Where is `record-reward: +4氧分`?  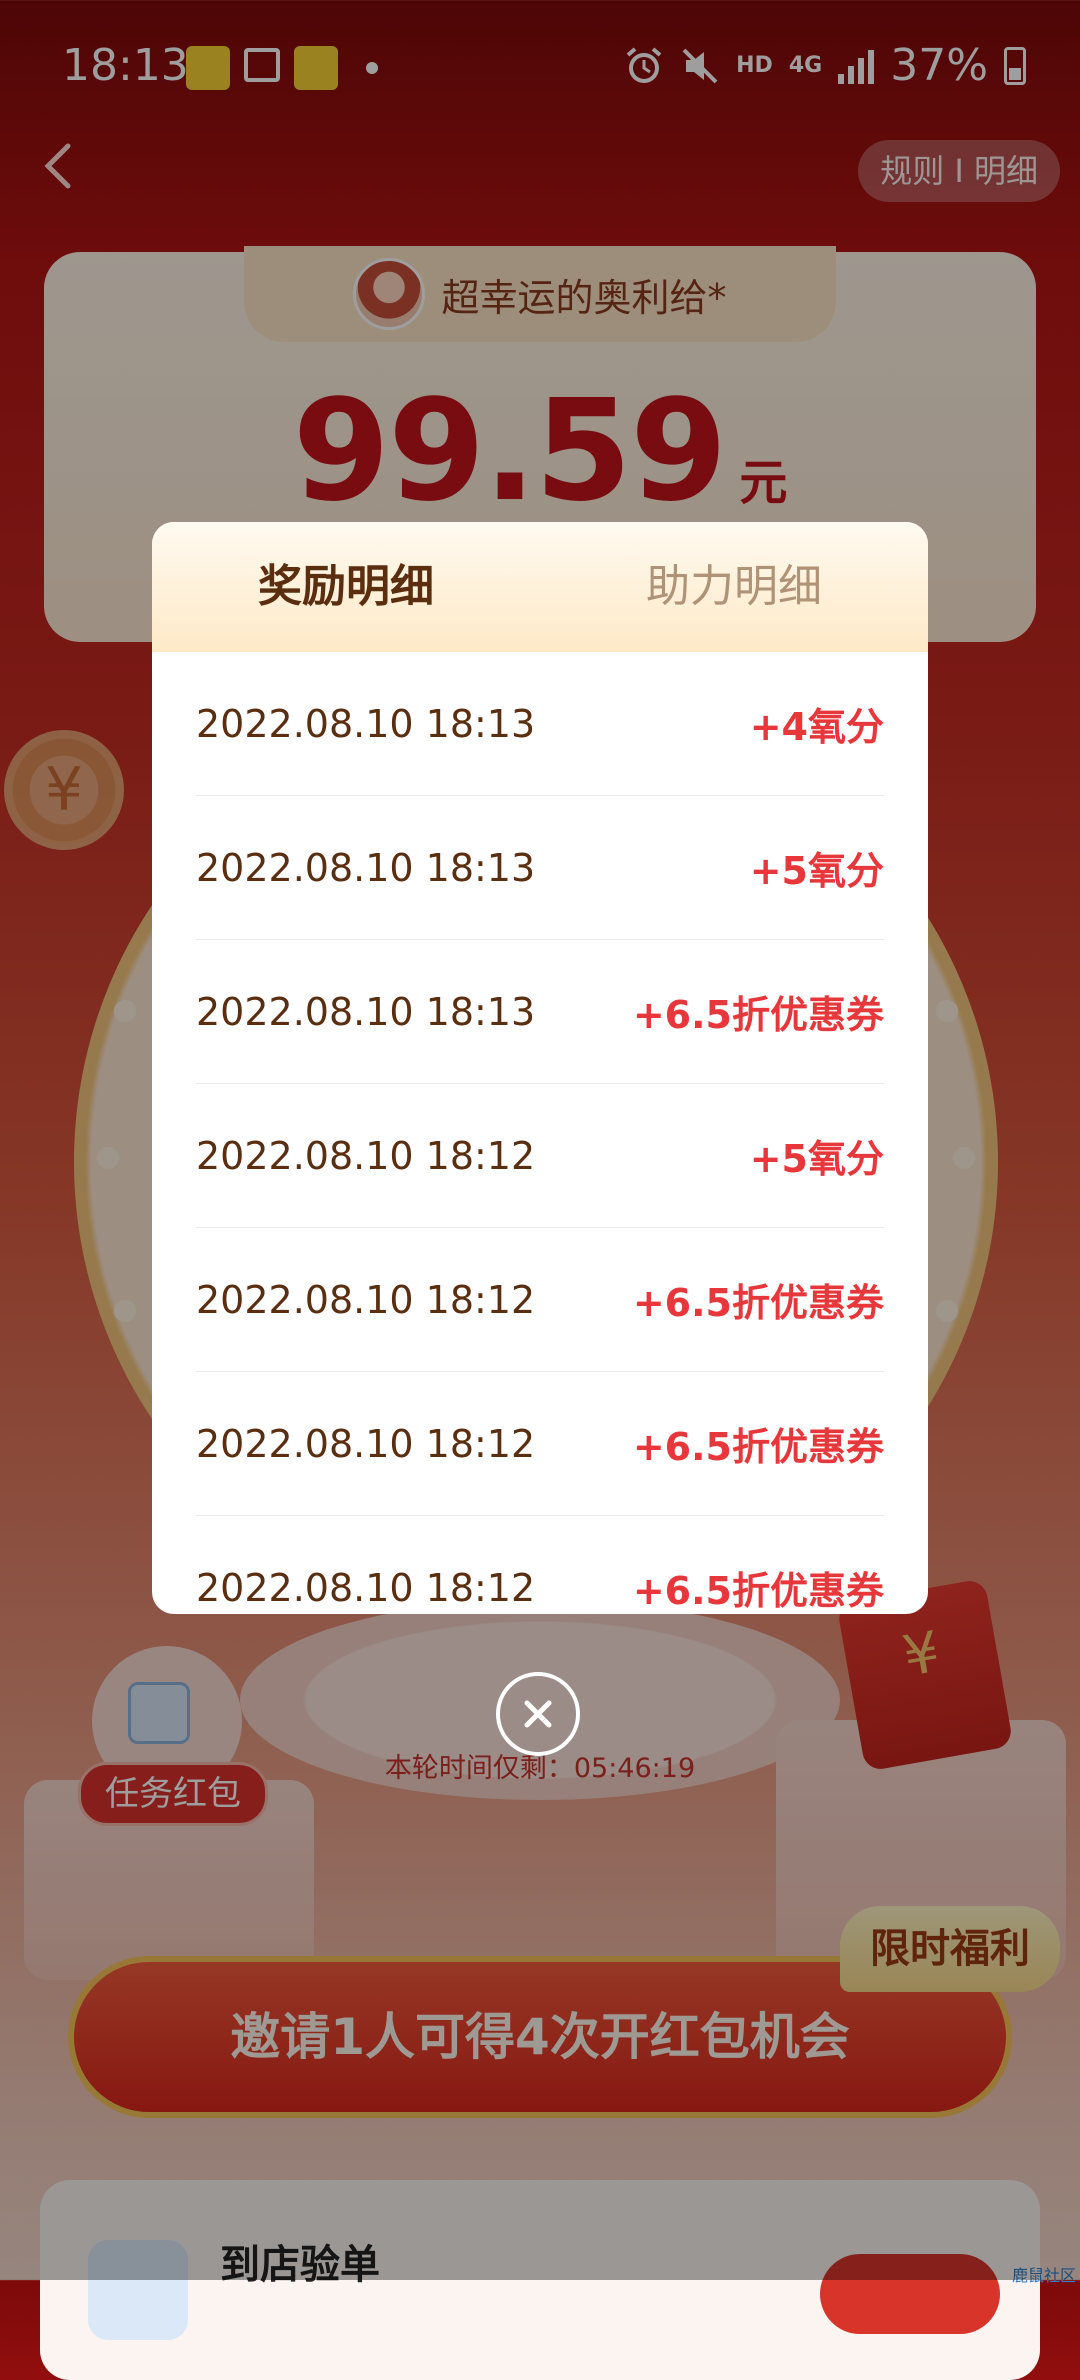
record-reward: +4氧分 is located at coordinates (816, 727).